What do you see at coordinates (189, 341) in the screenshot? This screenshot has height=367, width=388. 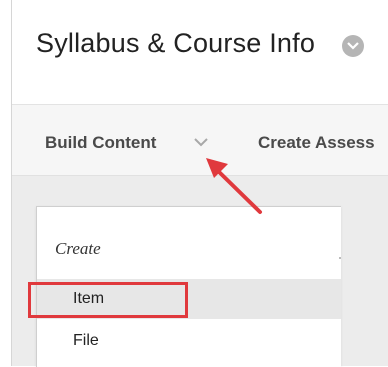 I see `menu-item-file: File` at bounding box center [189, 341].